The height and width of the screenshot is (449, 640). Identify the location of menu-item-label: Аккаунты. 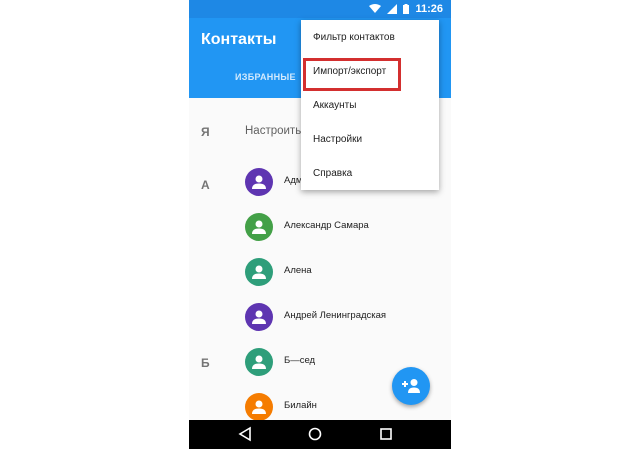
(335, 105).